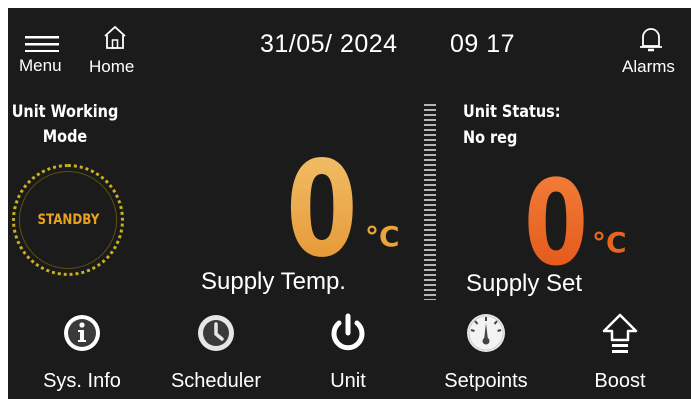  What do you see at coordinates (430, 202) in the screenshot?
I see `temperature-scale-ticks` at bounding box center [430, 202].